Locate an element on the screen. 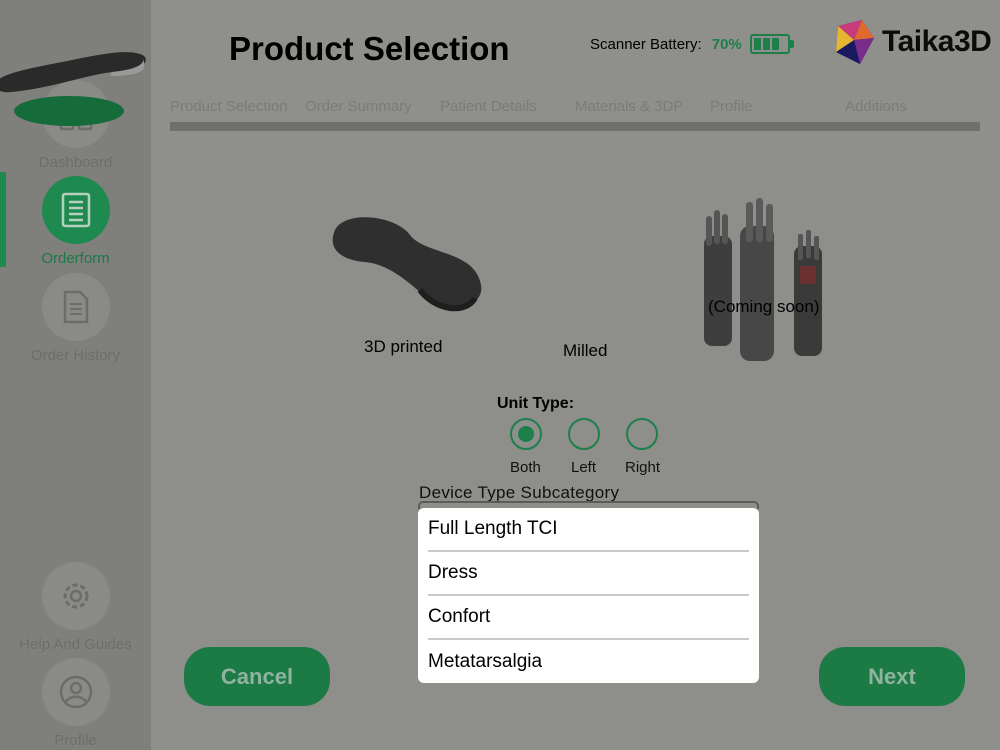  orderform-circle is located at coordinates (75, 210).